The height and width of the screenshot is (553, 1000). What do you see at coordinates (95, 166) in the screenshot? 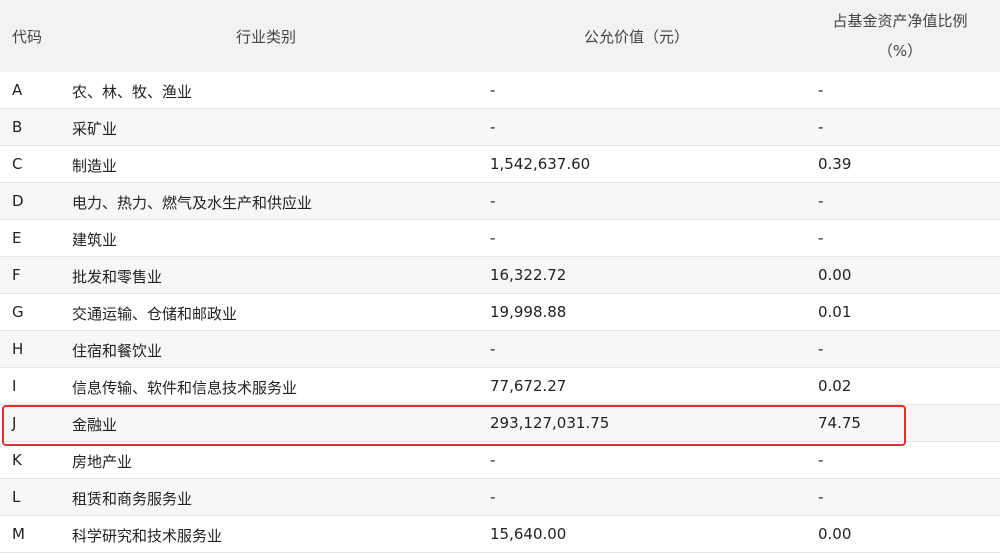
I see `row-industry: 制造业` at bounding box center [95, 166].